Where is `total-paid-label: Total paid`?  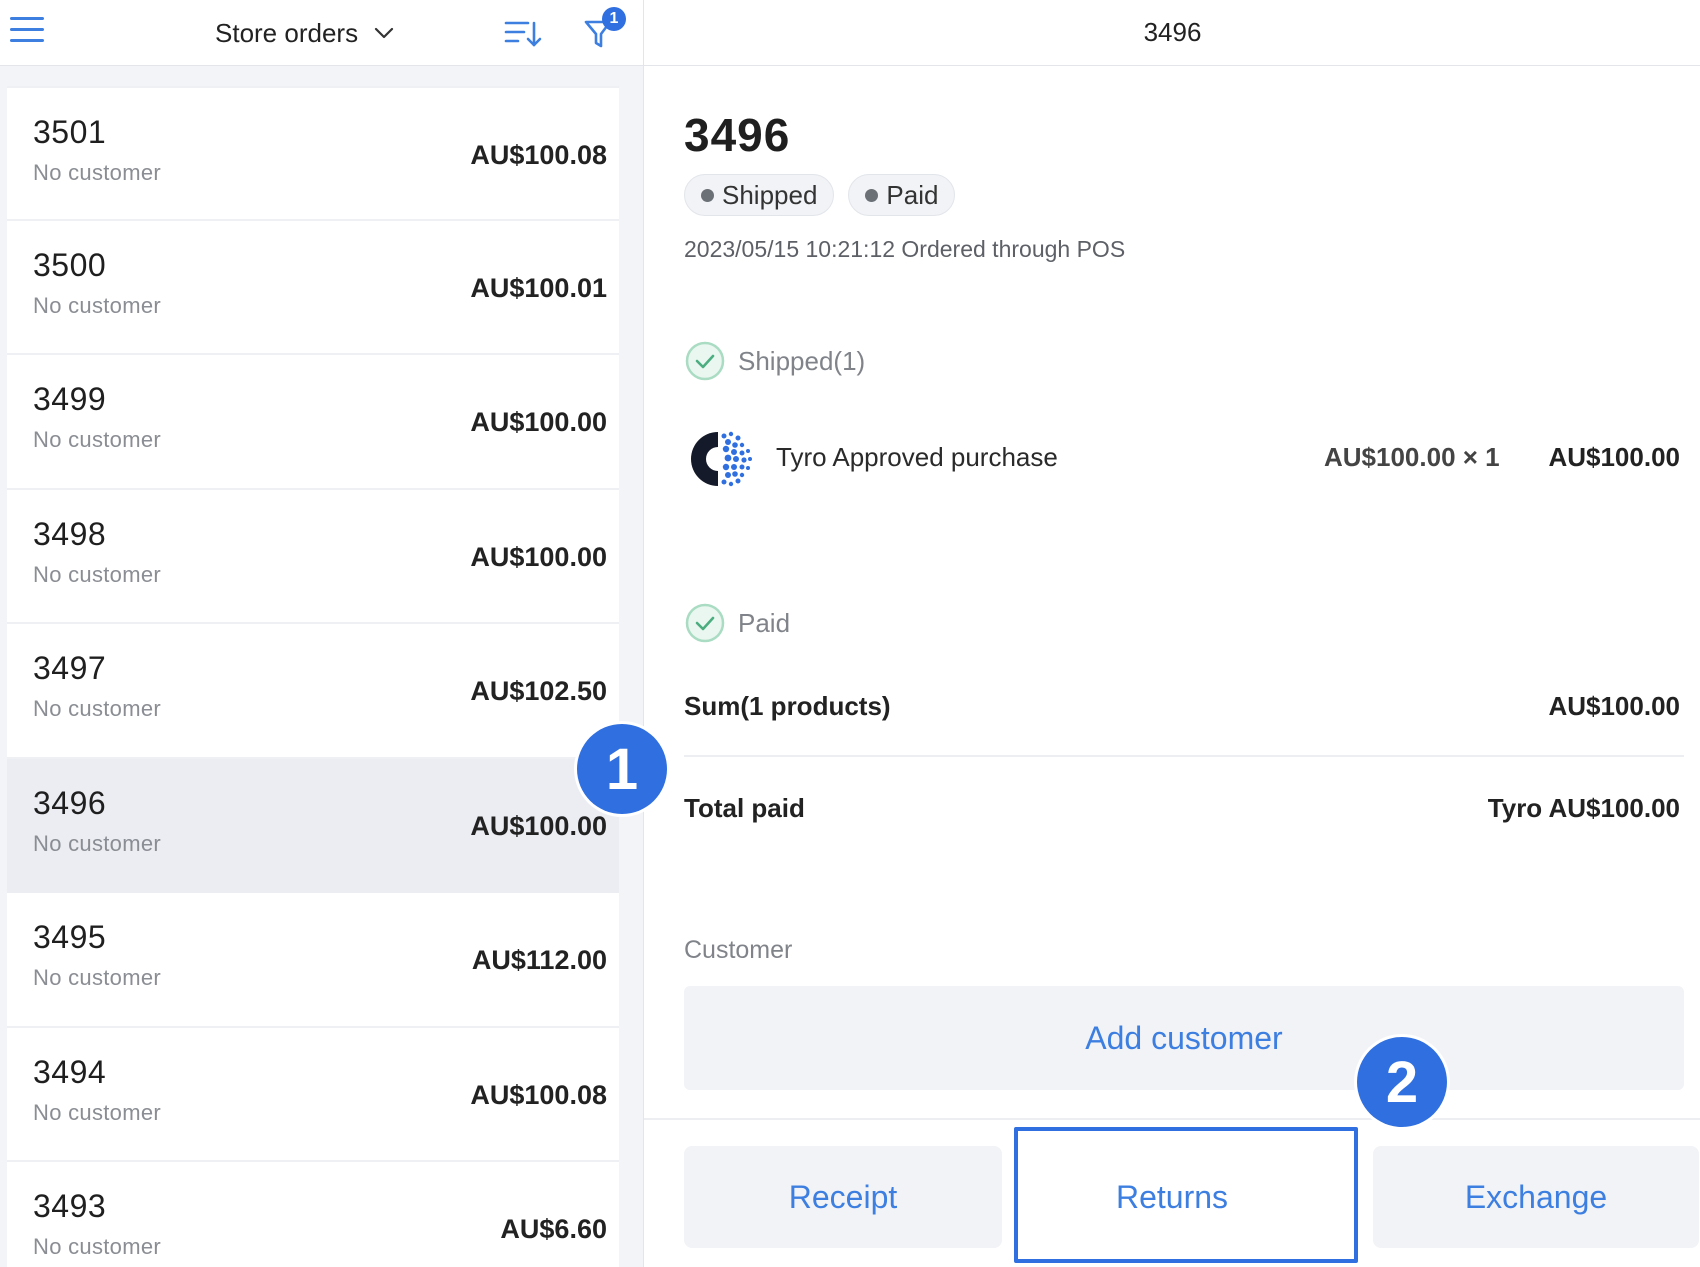 total-paid-label: Total paid is located at coordinates (744, 808).